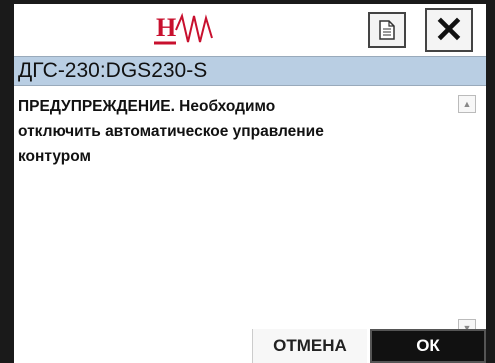 This screenshot has width=495, height=363. What do you see at coordinates (113, 70) in the screenshot?
I see `dialog-title: ДГС-230:DGS230-S` at bounding box center [113, 70].